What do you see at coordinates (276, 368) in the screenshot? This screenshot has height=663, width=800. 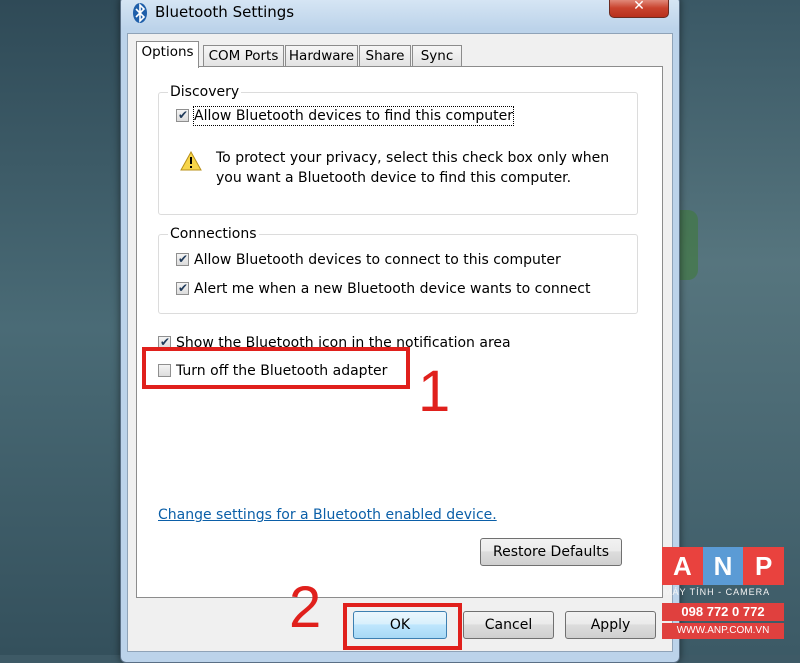 I see `annotation-box-turn-off` at bounding box center [276, 368].